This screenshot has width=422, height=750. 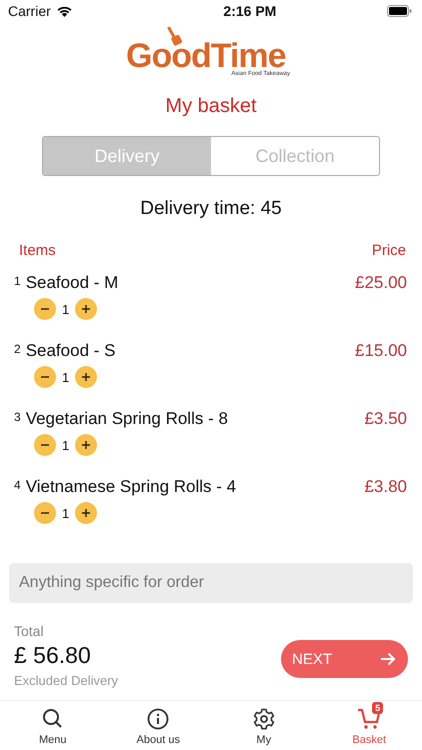 What do you see at coordinates (385, 419) in the screenshot?
I see `item-price: £3.50` at bounding box center [385, 419].